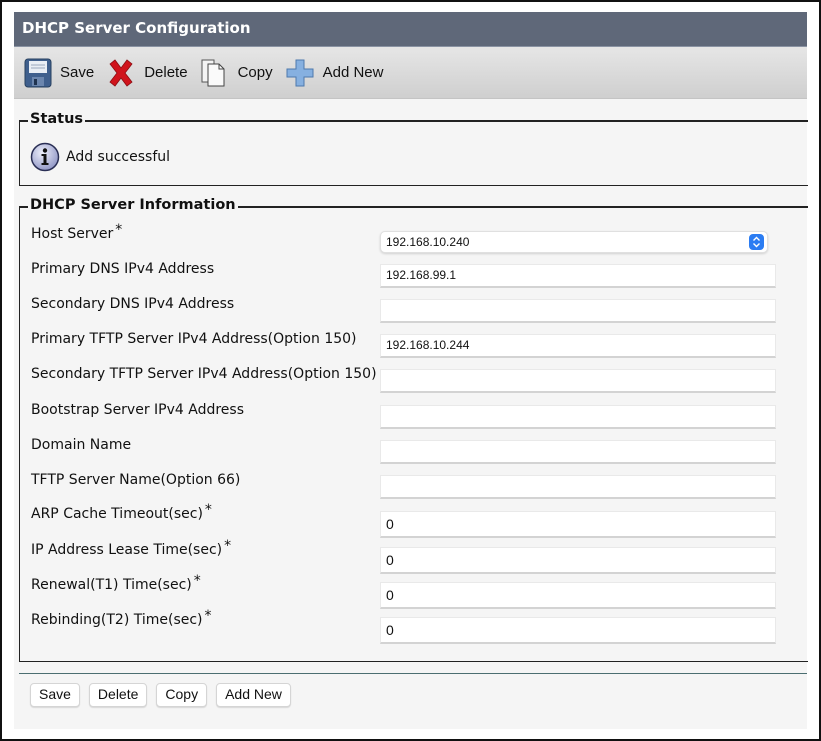 Image resolution: width=821 pixels, height=741 pixels. What do you see at coordinates (136, 480) in the screenshot?
I see `tftp-server-name-label: TFTP Server Name(Option 66)` at bounding box center [136, 480].